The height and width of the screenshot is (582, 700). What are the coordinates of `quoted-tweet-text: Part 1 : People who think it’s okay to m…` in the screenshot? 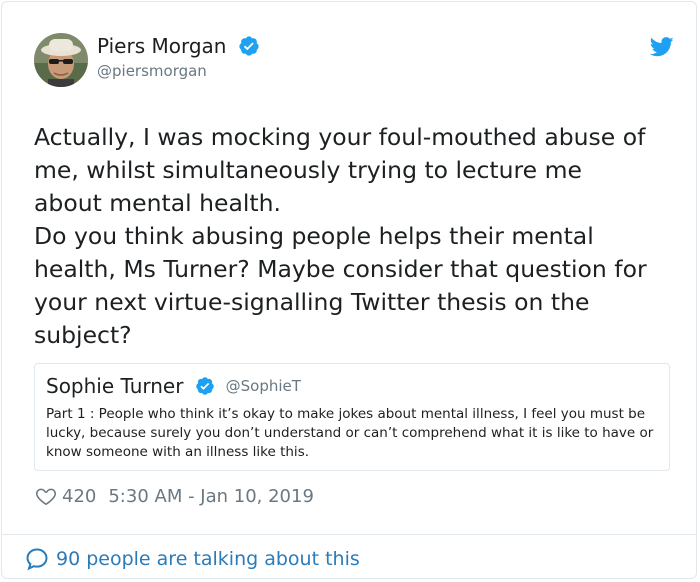 It's located at (350, 433).